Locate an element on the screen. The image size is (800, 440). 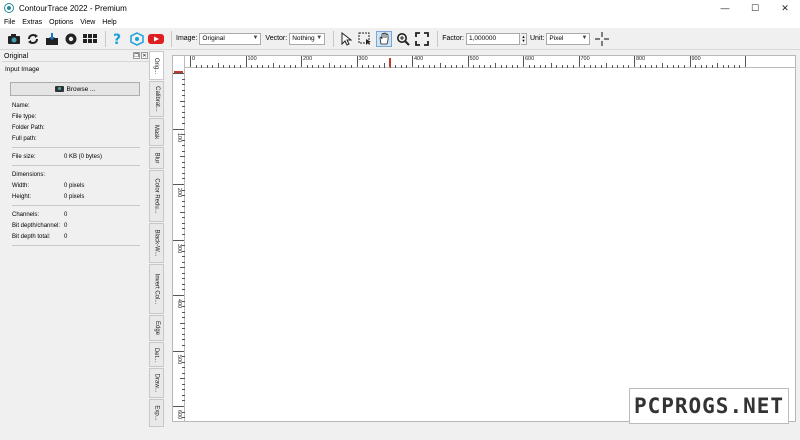
settings-button is located at coordinates (71, 39).